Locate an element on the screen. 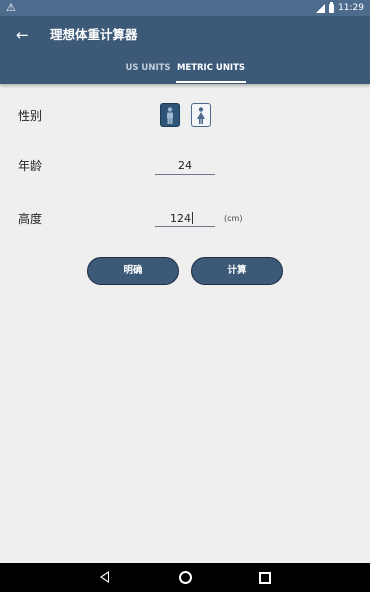  tab-metric-units: METRIC UNITS is located at coordinates (211, 68).